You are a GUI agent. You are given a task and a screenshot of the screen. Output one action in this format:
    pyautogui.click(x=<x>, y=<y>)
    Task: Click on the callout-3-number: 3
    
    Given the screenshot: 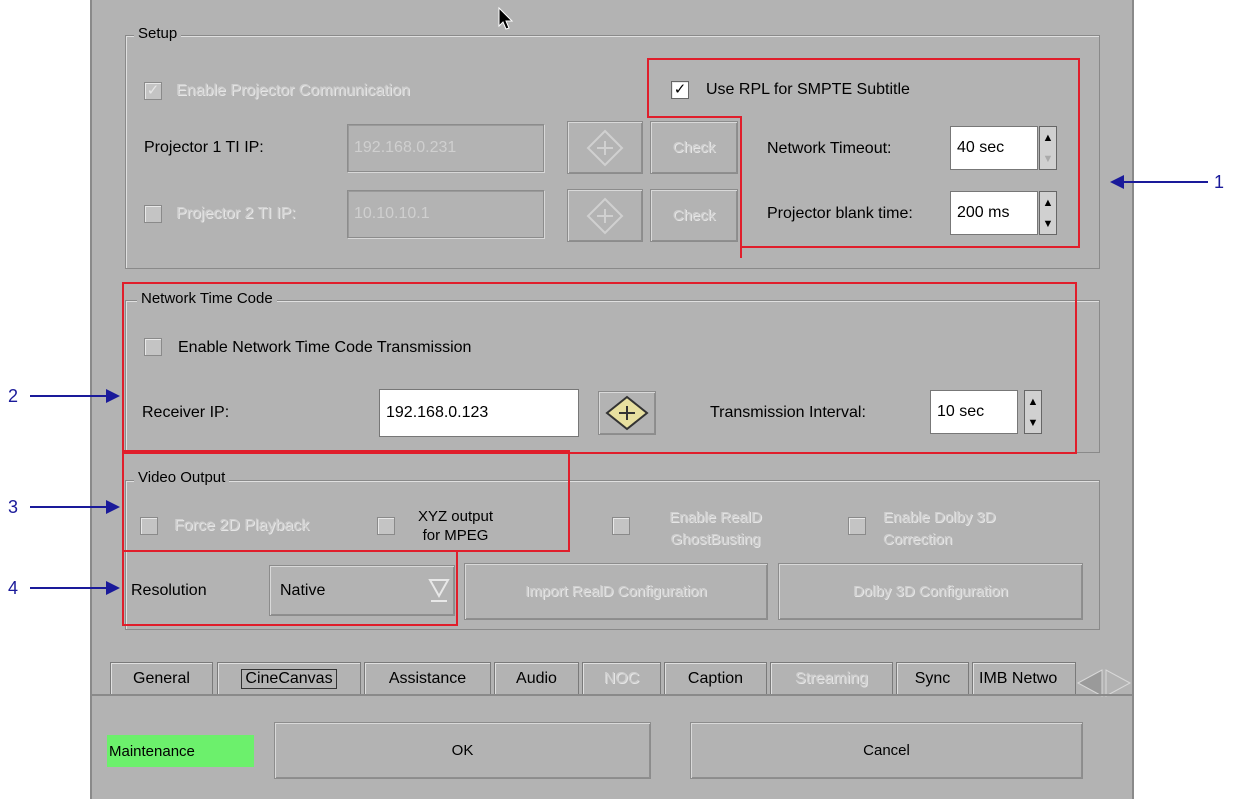 What is the action you would take?
    pyautogui.click(x=13, y=507)
    